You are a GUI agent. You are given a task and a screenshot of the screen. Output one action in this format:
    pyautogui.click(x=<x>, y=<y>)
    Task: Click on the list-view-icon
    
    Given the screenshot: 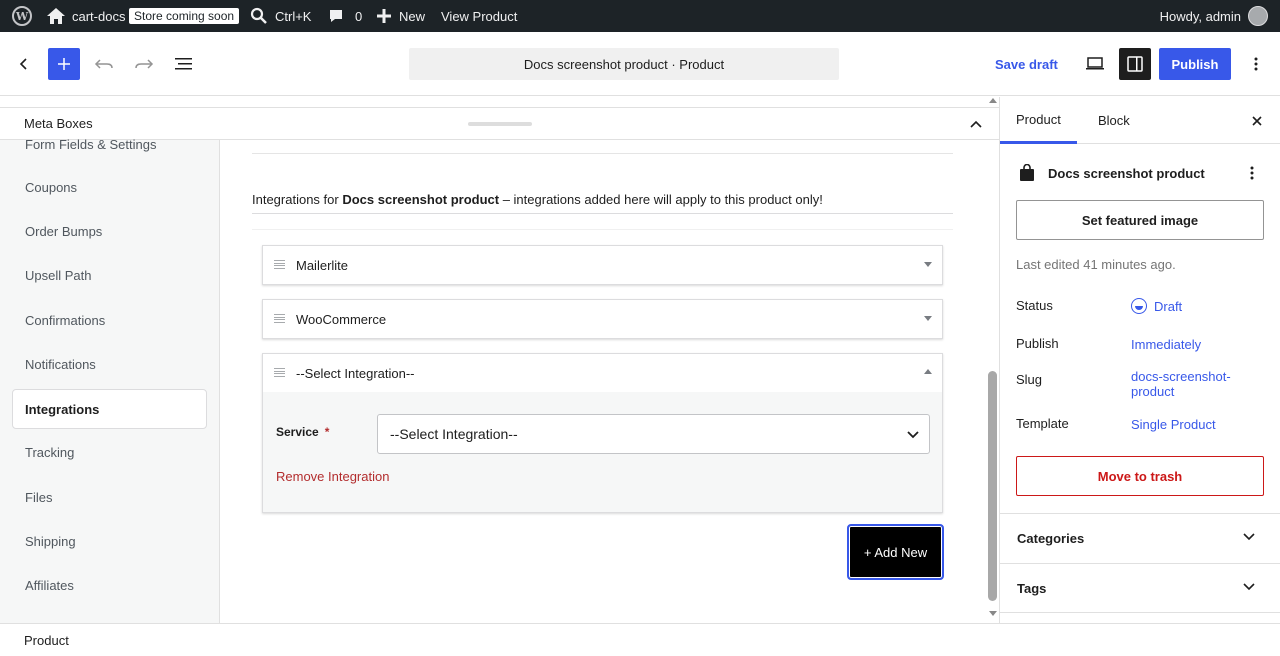 What is the action you would take?
    pyautogui.click(x=183, y=64)
    